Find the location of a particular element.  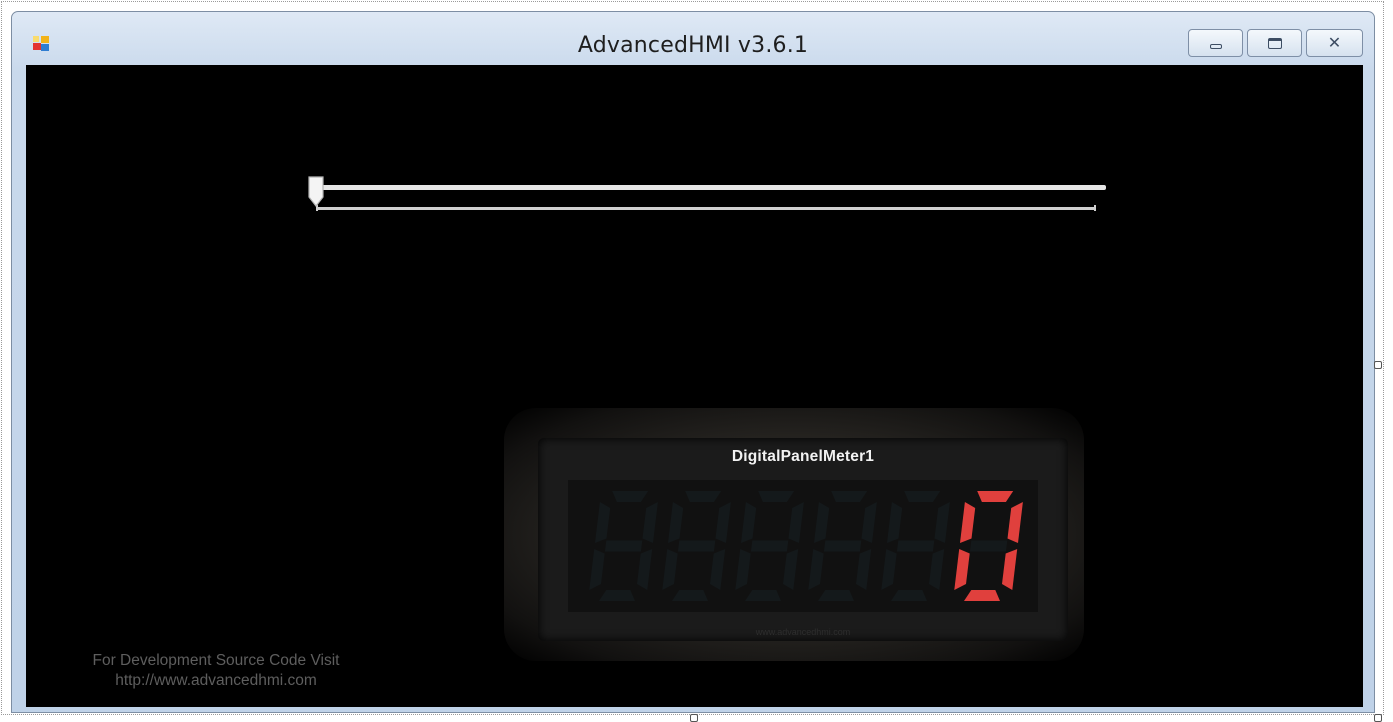

digit-5-segment-e is located at coordinates (889, 569).